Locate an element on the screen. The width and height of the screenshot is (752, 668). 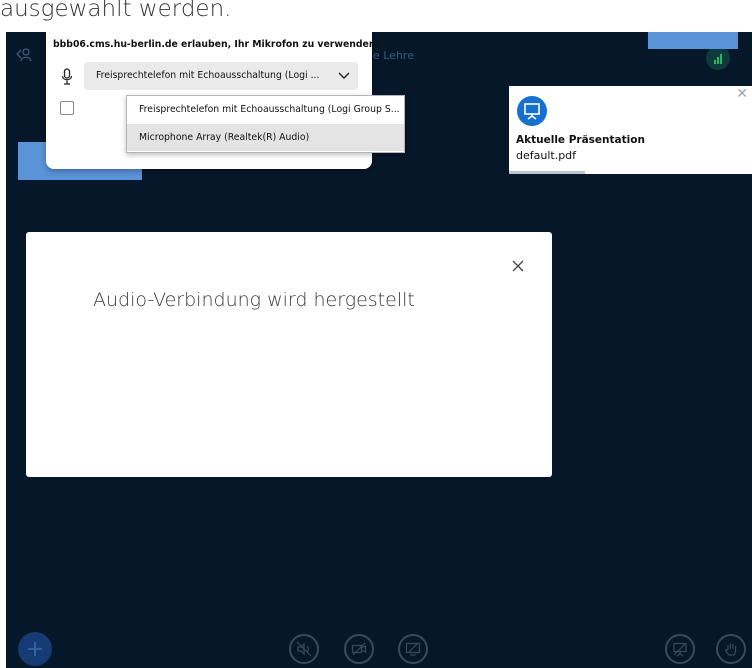
video-off-icon is located at coordinates (359, 649).